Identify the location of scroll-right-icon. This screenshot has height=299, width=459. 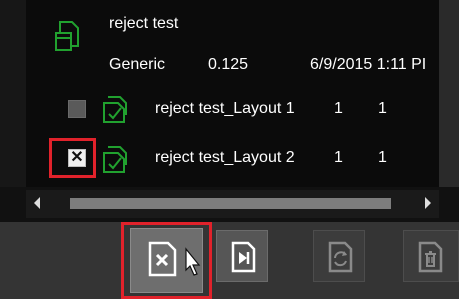
(428, 203).